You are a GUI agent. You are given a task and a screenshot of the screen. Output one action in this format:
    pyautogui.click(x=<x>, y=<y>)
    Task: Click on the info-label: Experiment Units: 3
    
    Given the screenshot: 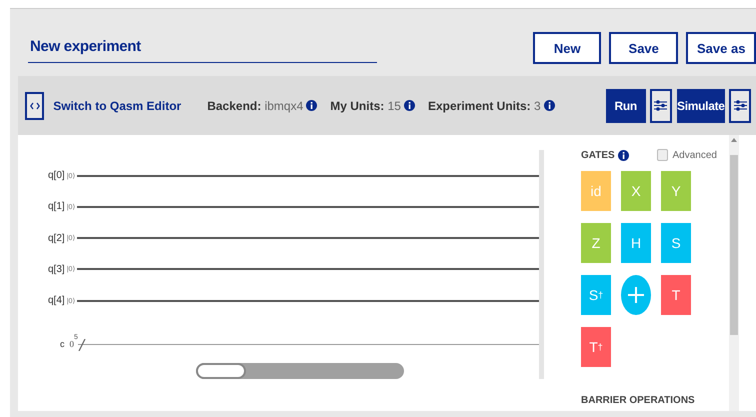 What is the action you would take?
    pyautogui.click(x=491, y=105)
    